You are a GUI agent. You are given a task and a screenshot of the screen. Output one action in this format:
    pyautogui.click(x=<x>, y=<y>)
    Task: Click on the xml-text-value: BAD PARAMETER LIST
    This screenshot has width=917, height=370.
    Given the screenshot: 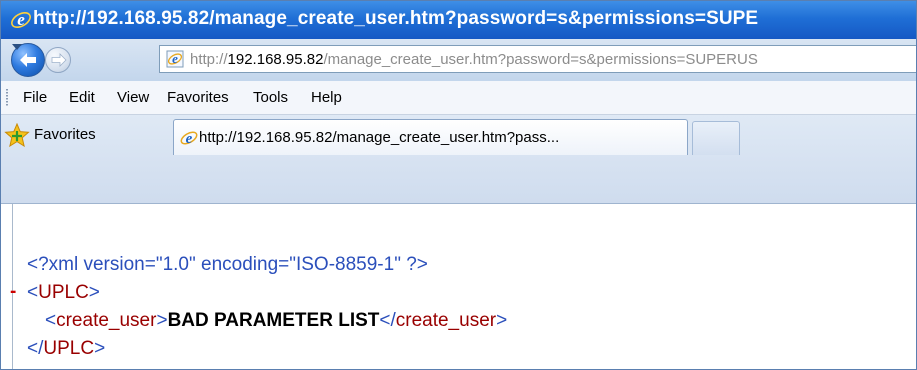 What is the action you would take?
    pyautogui.click(x=273, y=320)
    